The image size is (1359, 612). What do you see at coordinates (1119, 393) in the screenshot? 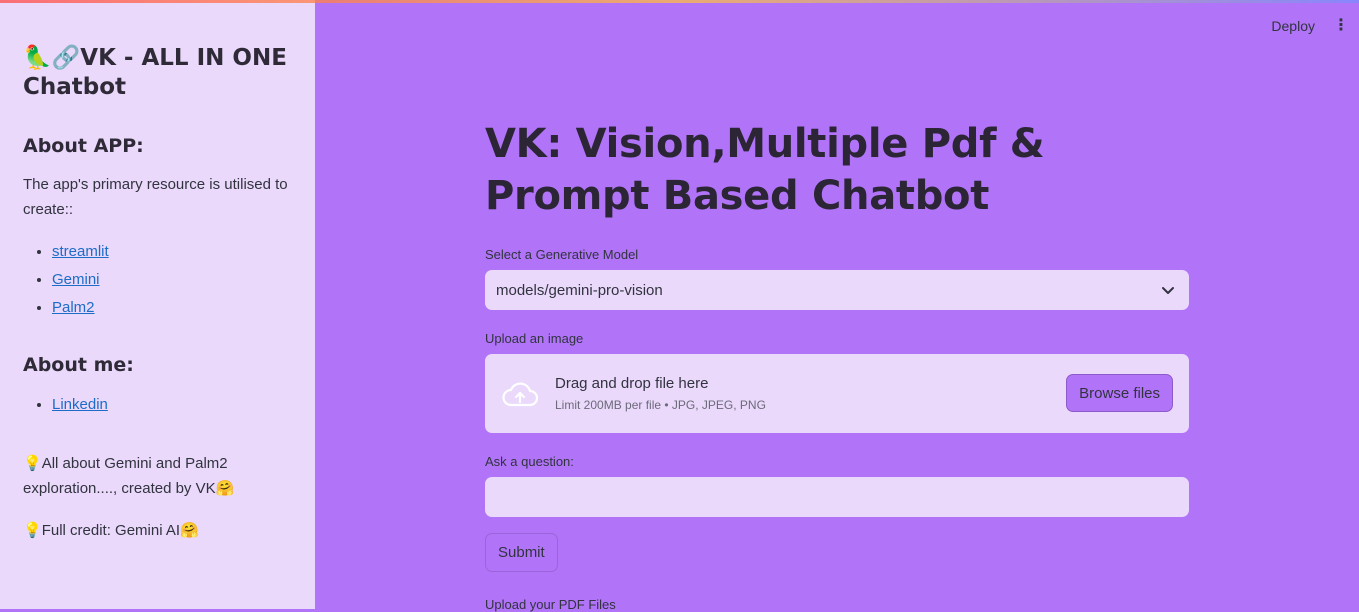
I see `browse-files-button: Browse files` at bounding box center [1119, 393].